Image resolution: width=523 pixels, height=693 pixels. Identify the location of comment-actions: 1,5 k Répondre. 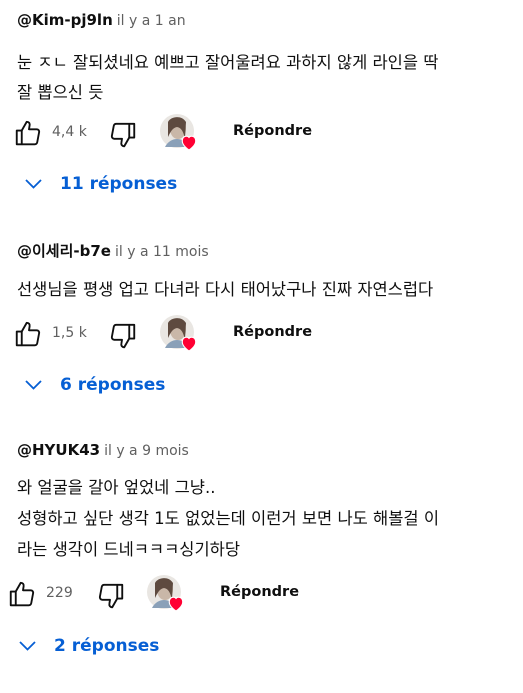
(261, 333).